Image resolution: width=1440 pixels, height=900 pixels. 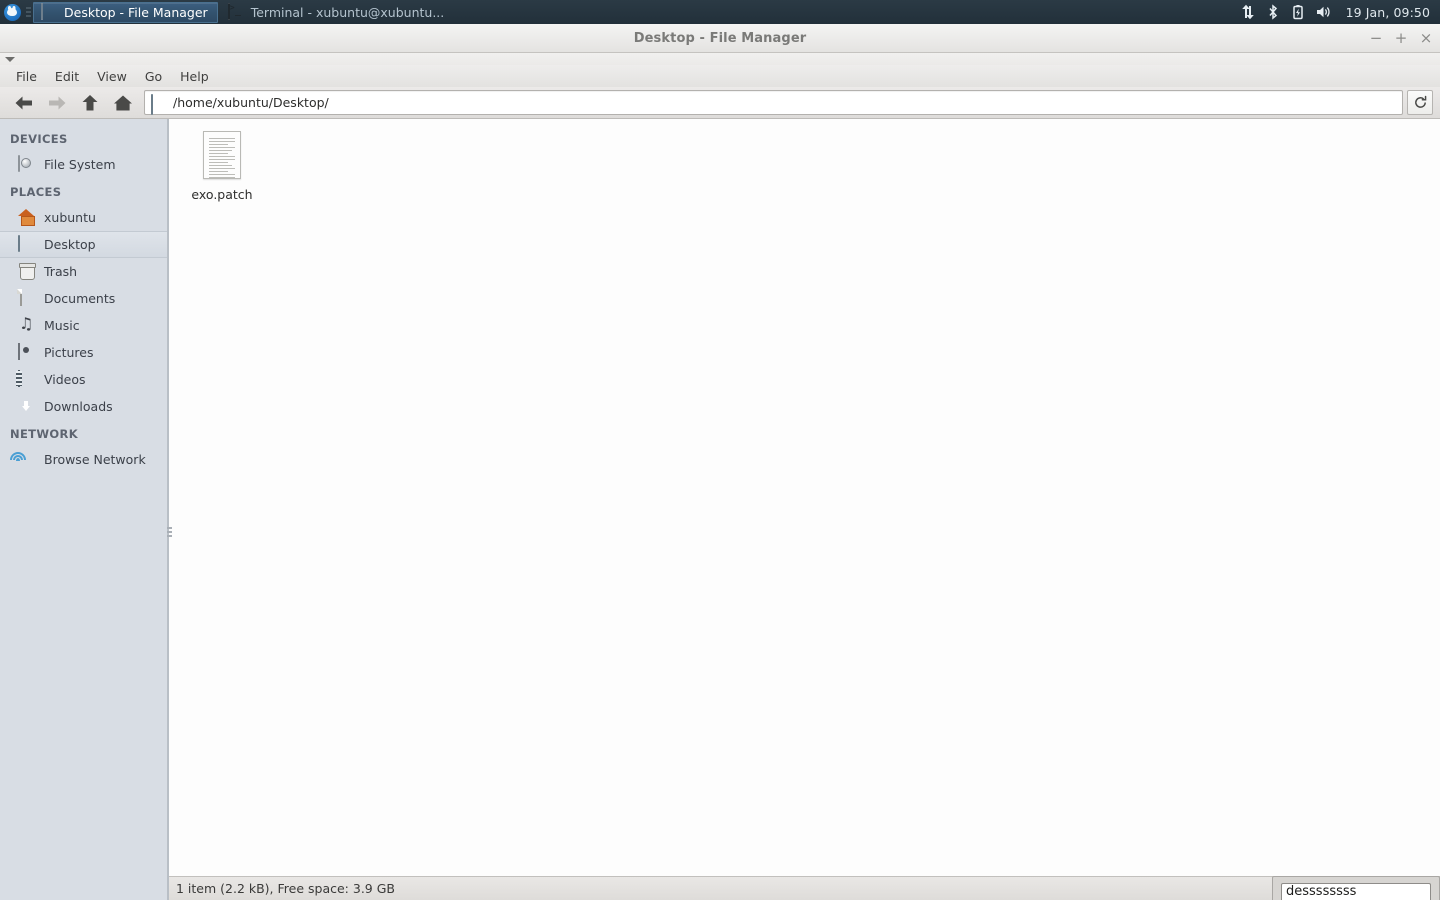 I want to click on home-icon, so click(x=26, y=217).